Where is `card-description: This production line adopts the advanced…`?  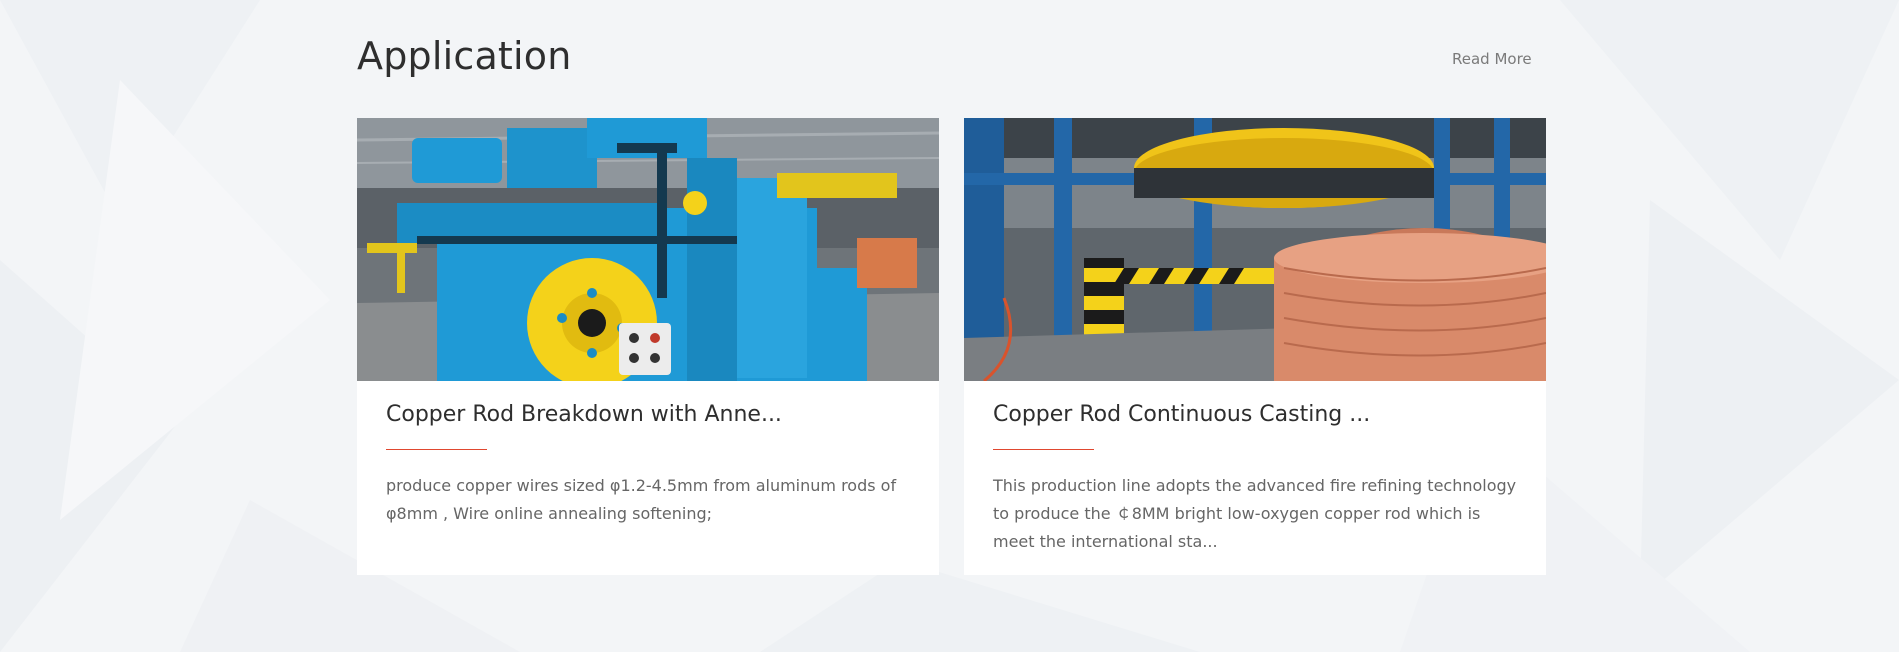 card-description: This production line adopts the advanced… is located at coordinates (1255, 513).